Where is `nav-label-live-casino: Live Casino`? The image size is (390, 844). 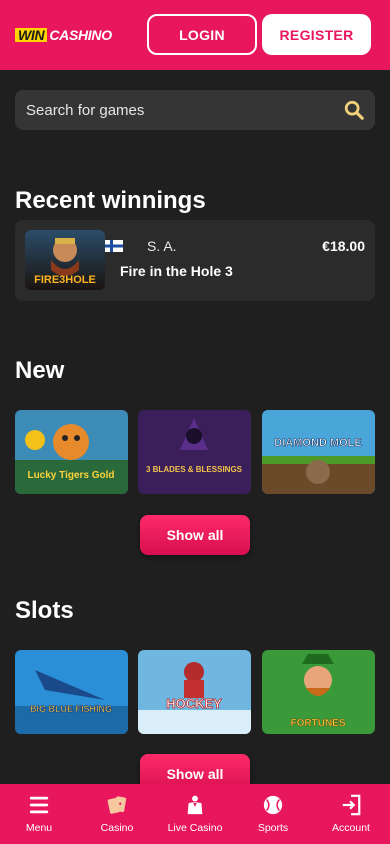
nav-label-live-casino: Live Casino is located at coordinates (195, 828).